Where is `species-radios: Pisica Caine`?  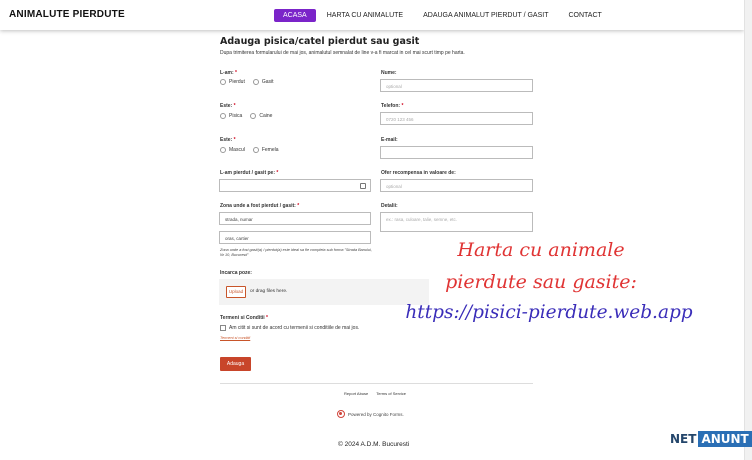
species-radios: Pisica Caine is located at coordinates (250, 116).